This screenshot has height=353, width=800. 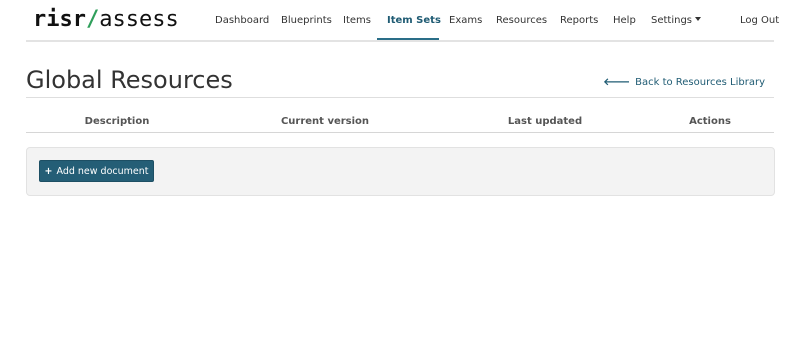 What do you see at coordinates (242, 21) in the screenshot?
I see `nav-dashboard: Dashboard` at bounding box center [242, 21].